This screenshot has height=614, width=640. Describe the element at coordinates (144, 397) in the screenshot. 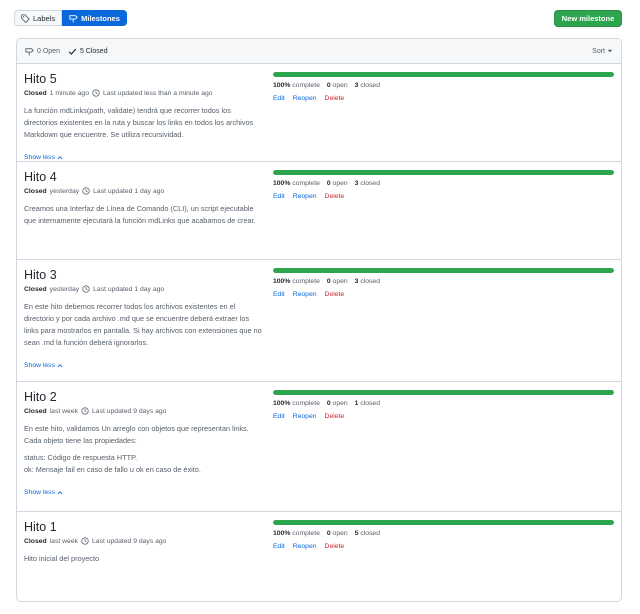

I see `milestone-title: Hito 2` at that location.